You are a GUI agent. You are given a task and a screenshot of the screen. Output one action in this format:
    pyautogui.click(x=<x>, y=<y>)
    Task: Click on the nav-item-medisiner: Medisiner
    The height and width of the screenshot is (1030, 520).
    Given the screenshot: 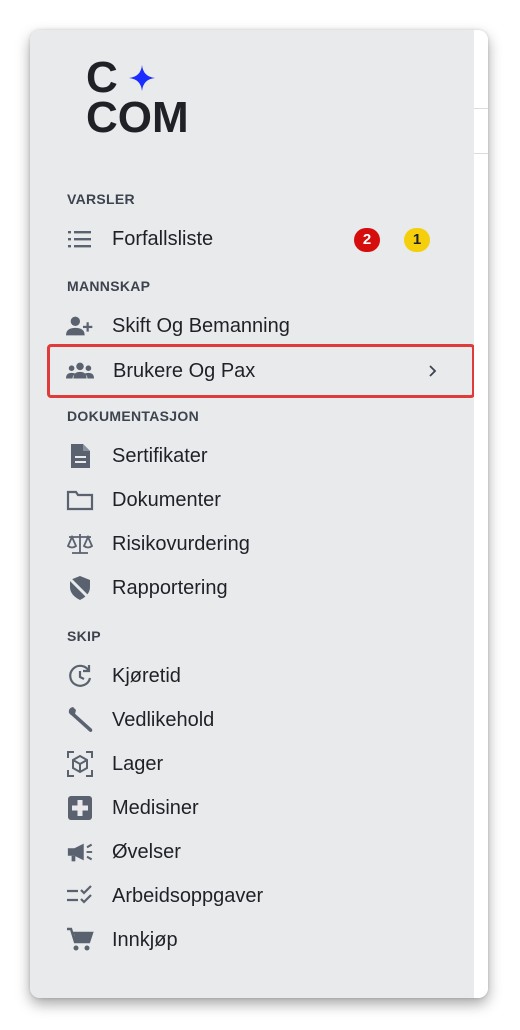 What is the action you would take?
    pyautogui.click(x=261, y=808)
    